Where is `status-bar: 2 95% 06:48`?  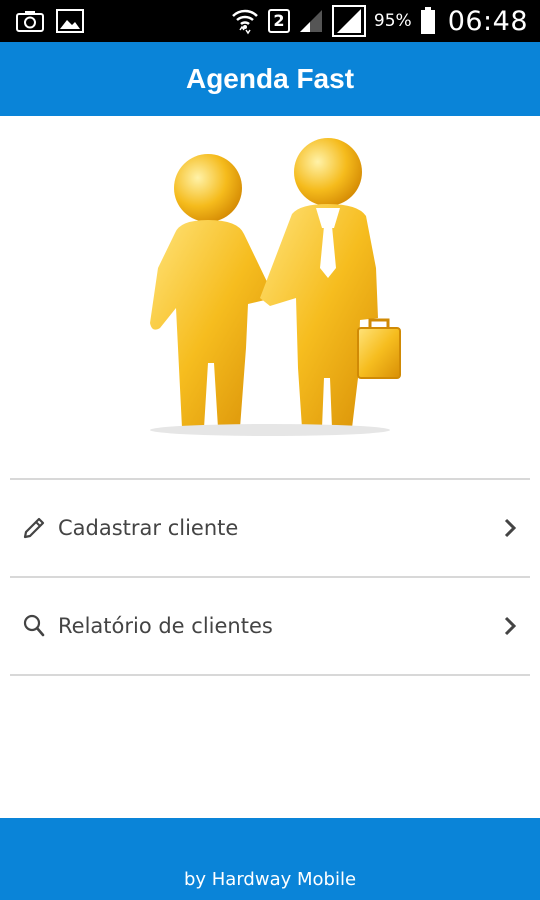
status-bar: 2 95% 06:48 is located at coordinates (270, 21).